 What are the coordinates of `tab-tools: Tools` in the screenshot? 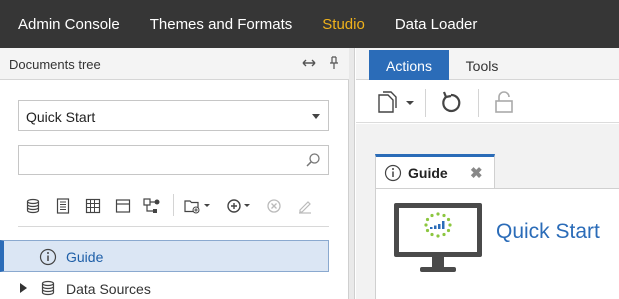 It's located at (482, 65).